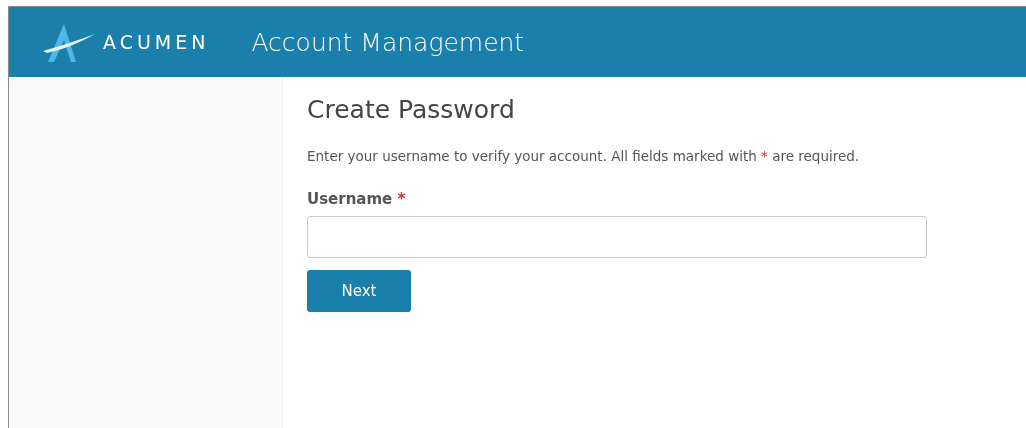  What do you see at coordinates (69, 42) in the screenshot?
I see `logo-icon` at bounding box center [69, 42].